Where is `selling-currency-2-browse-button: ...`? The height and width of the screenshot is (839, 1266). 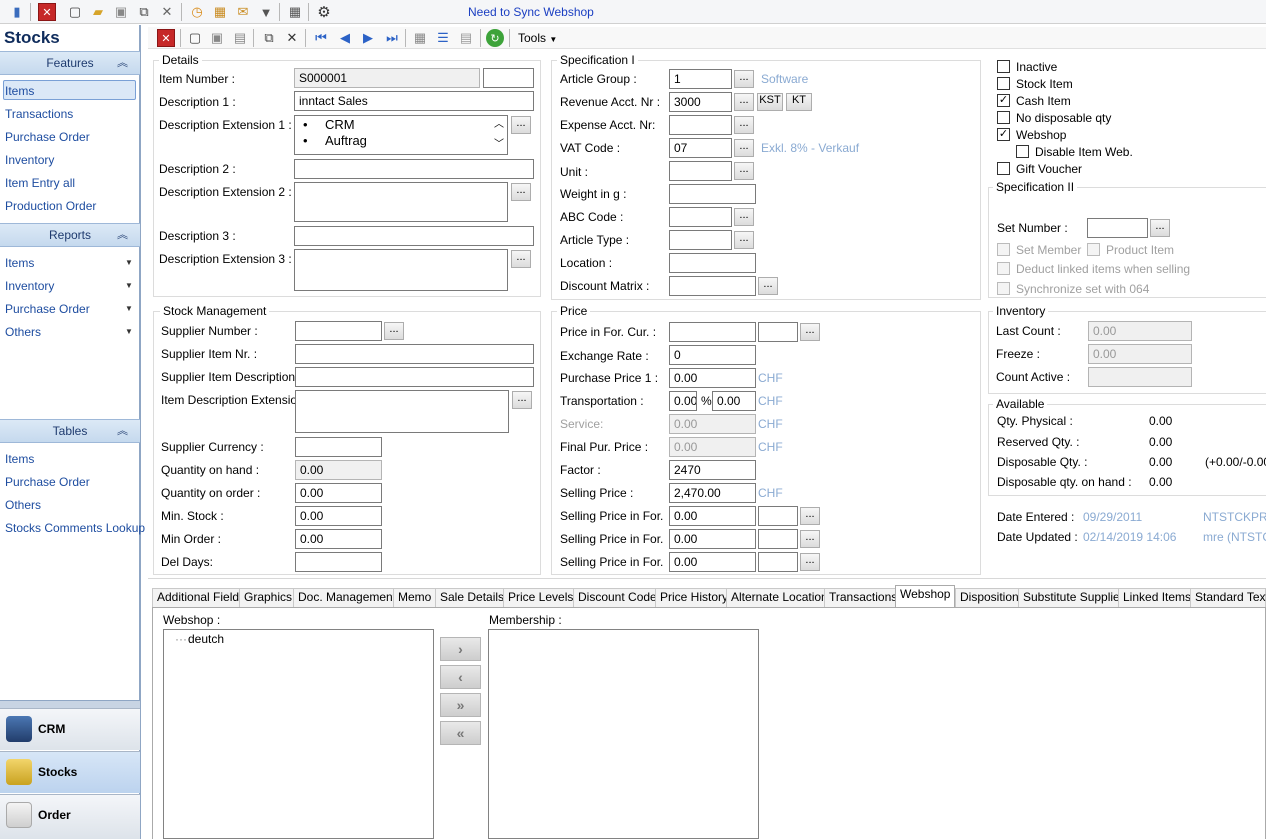 selling-currency-2-browse-button: ... is located at coordinates (810, 539).